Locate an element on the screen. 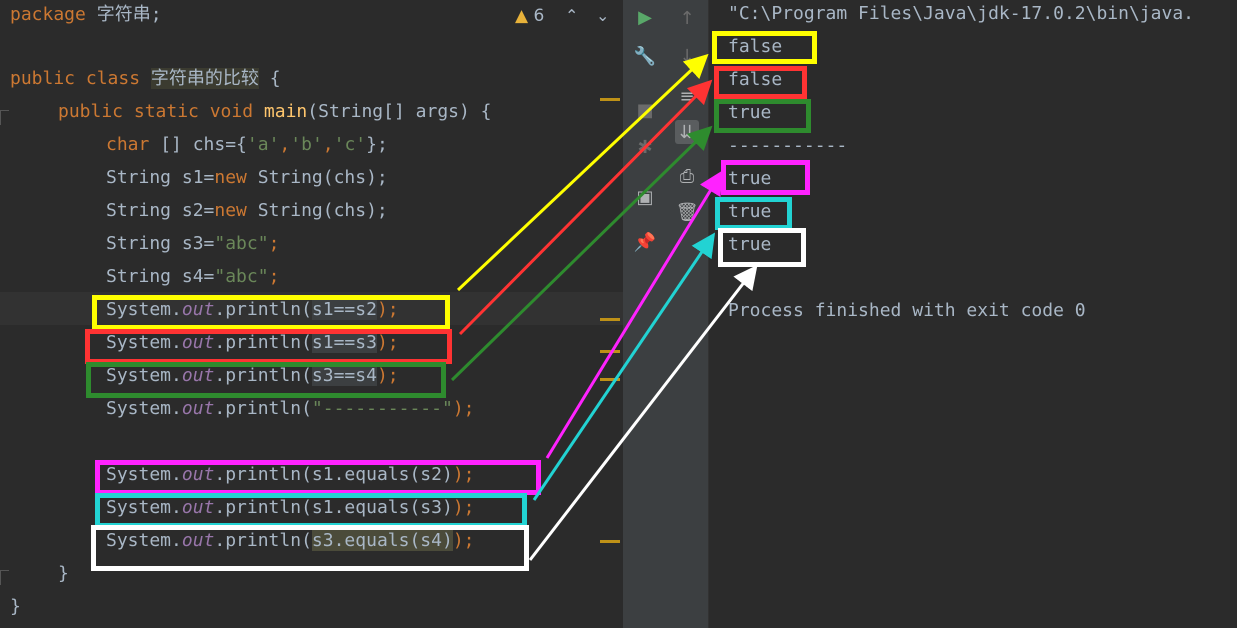  arrow-red is located at coordinates (585, 207).